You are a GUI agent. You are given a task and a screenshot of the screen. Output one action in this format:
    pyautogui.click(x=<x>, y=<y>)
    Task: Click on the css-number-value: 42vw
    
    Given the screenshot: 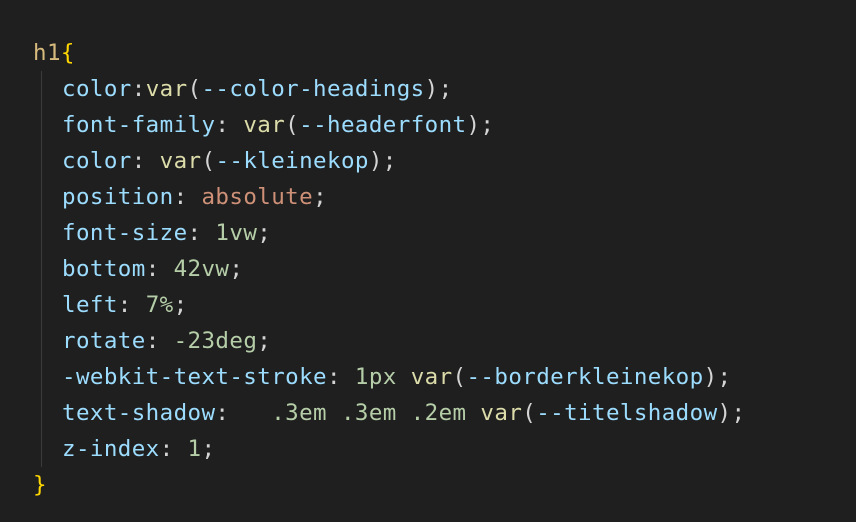 What is the action you would take?
    pyautogui.click(x=201, y=269)
    